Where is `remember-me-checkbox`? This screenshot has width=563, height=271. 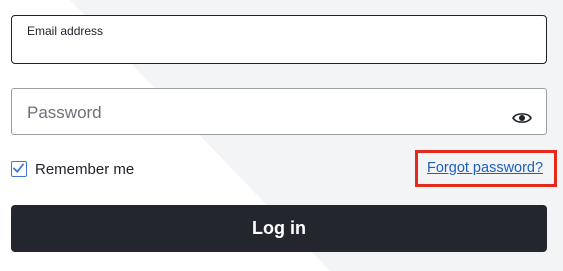
remember-me-checkbox is located at coordinates (19, 169).